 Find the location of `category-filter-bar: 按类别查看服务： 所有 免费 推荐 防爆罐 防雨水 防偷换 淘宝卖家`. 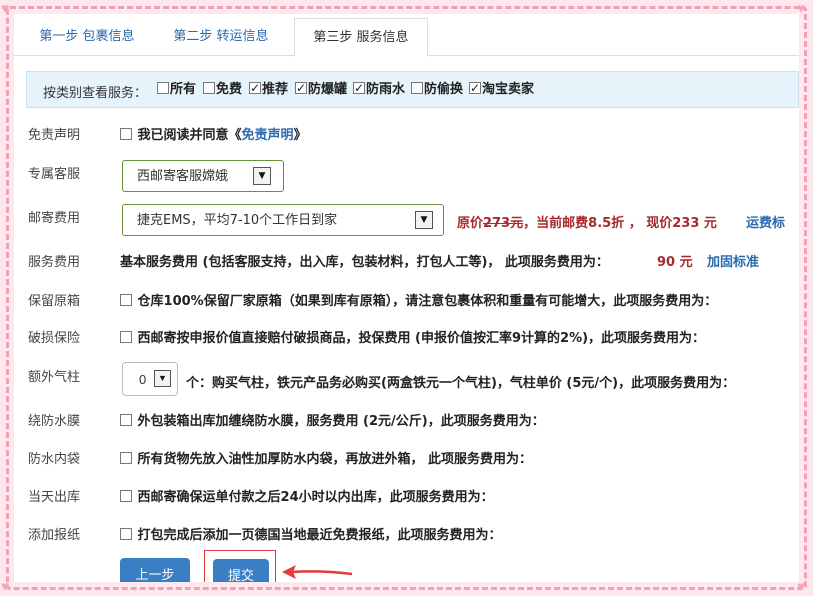

category-filter-bar: 按类别查看服务： 所有 免费 推荐 防爆罐 防雨水 防偷换 淘宝卖家 is located at coordinates (412, 89).